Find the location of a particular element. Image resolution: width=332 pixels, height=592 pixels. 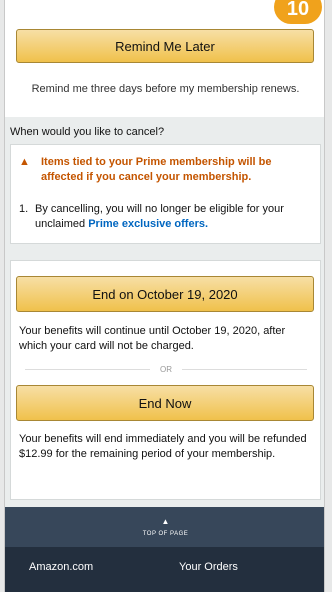

end-now-button: End Now is located at coordinates (165, 403).